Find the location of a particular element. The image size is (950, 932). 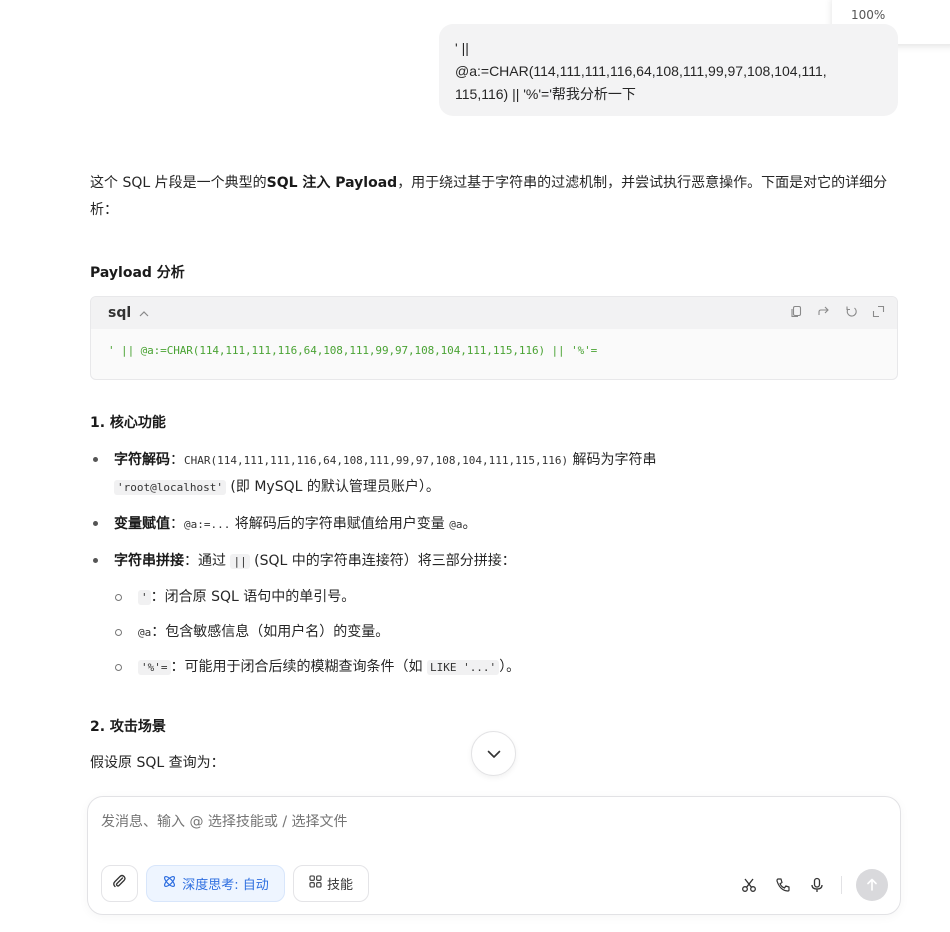

list-item: 字符串拼接：通过 || (SQL 中的字符串连接符）将三部分拼接： is located at coordinates (490, 561).